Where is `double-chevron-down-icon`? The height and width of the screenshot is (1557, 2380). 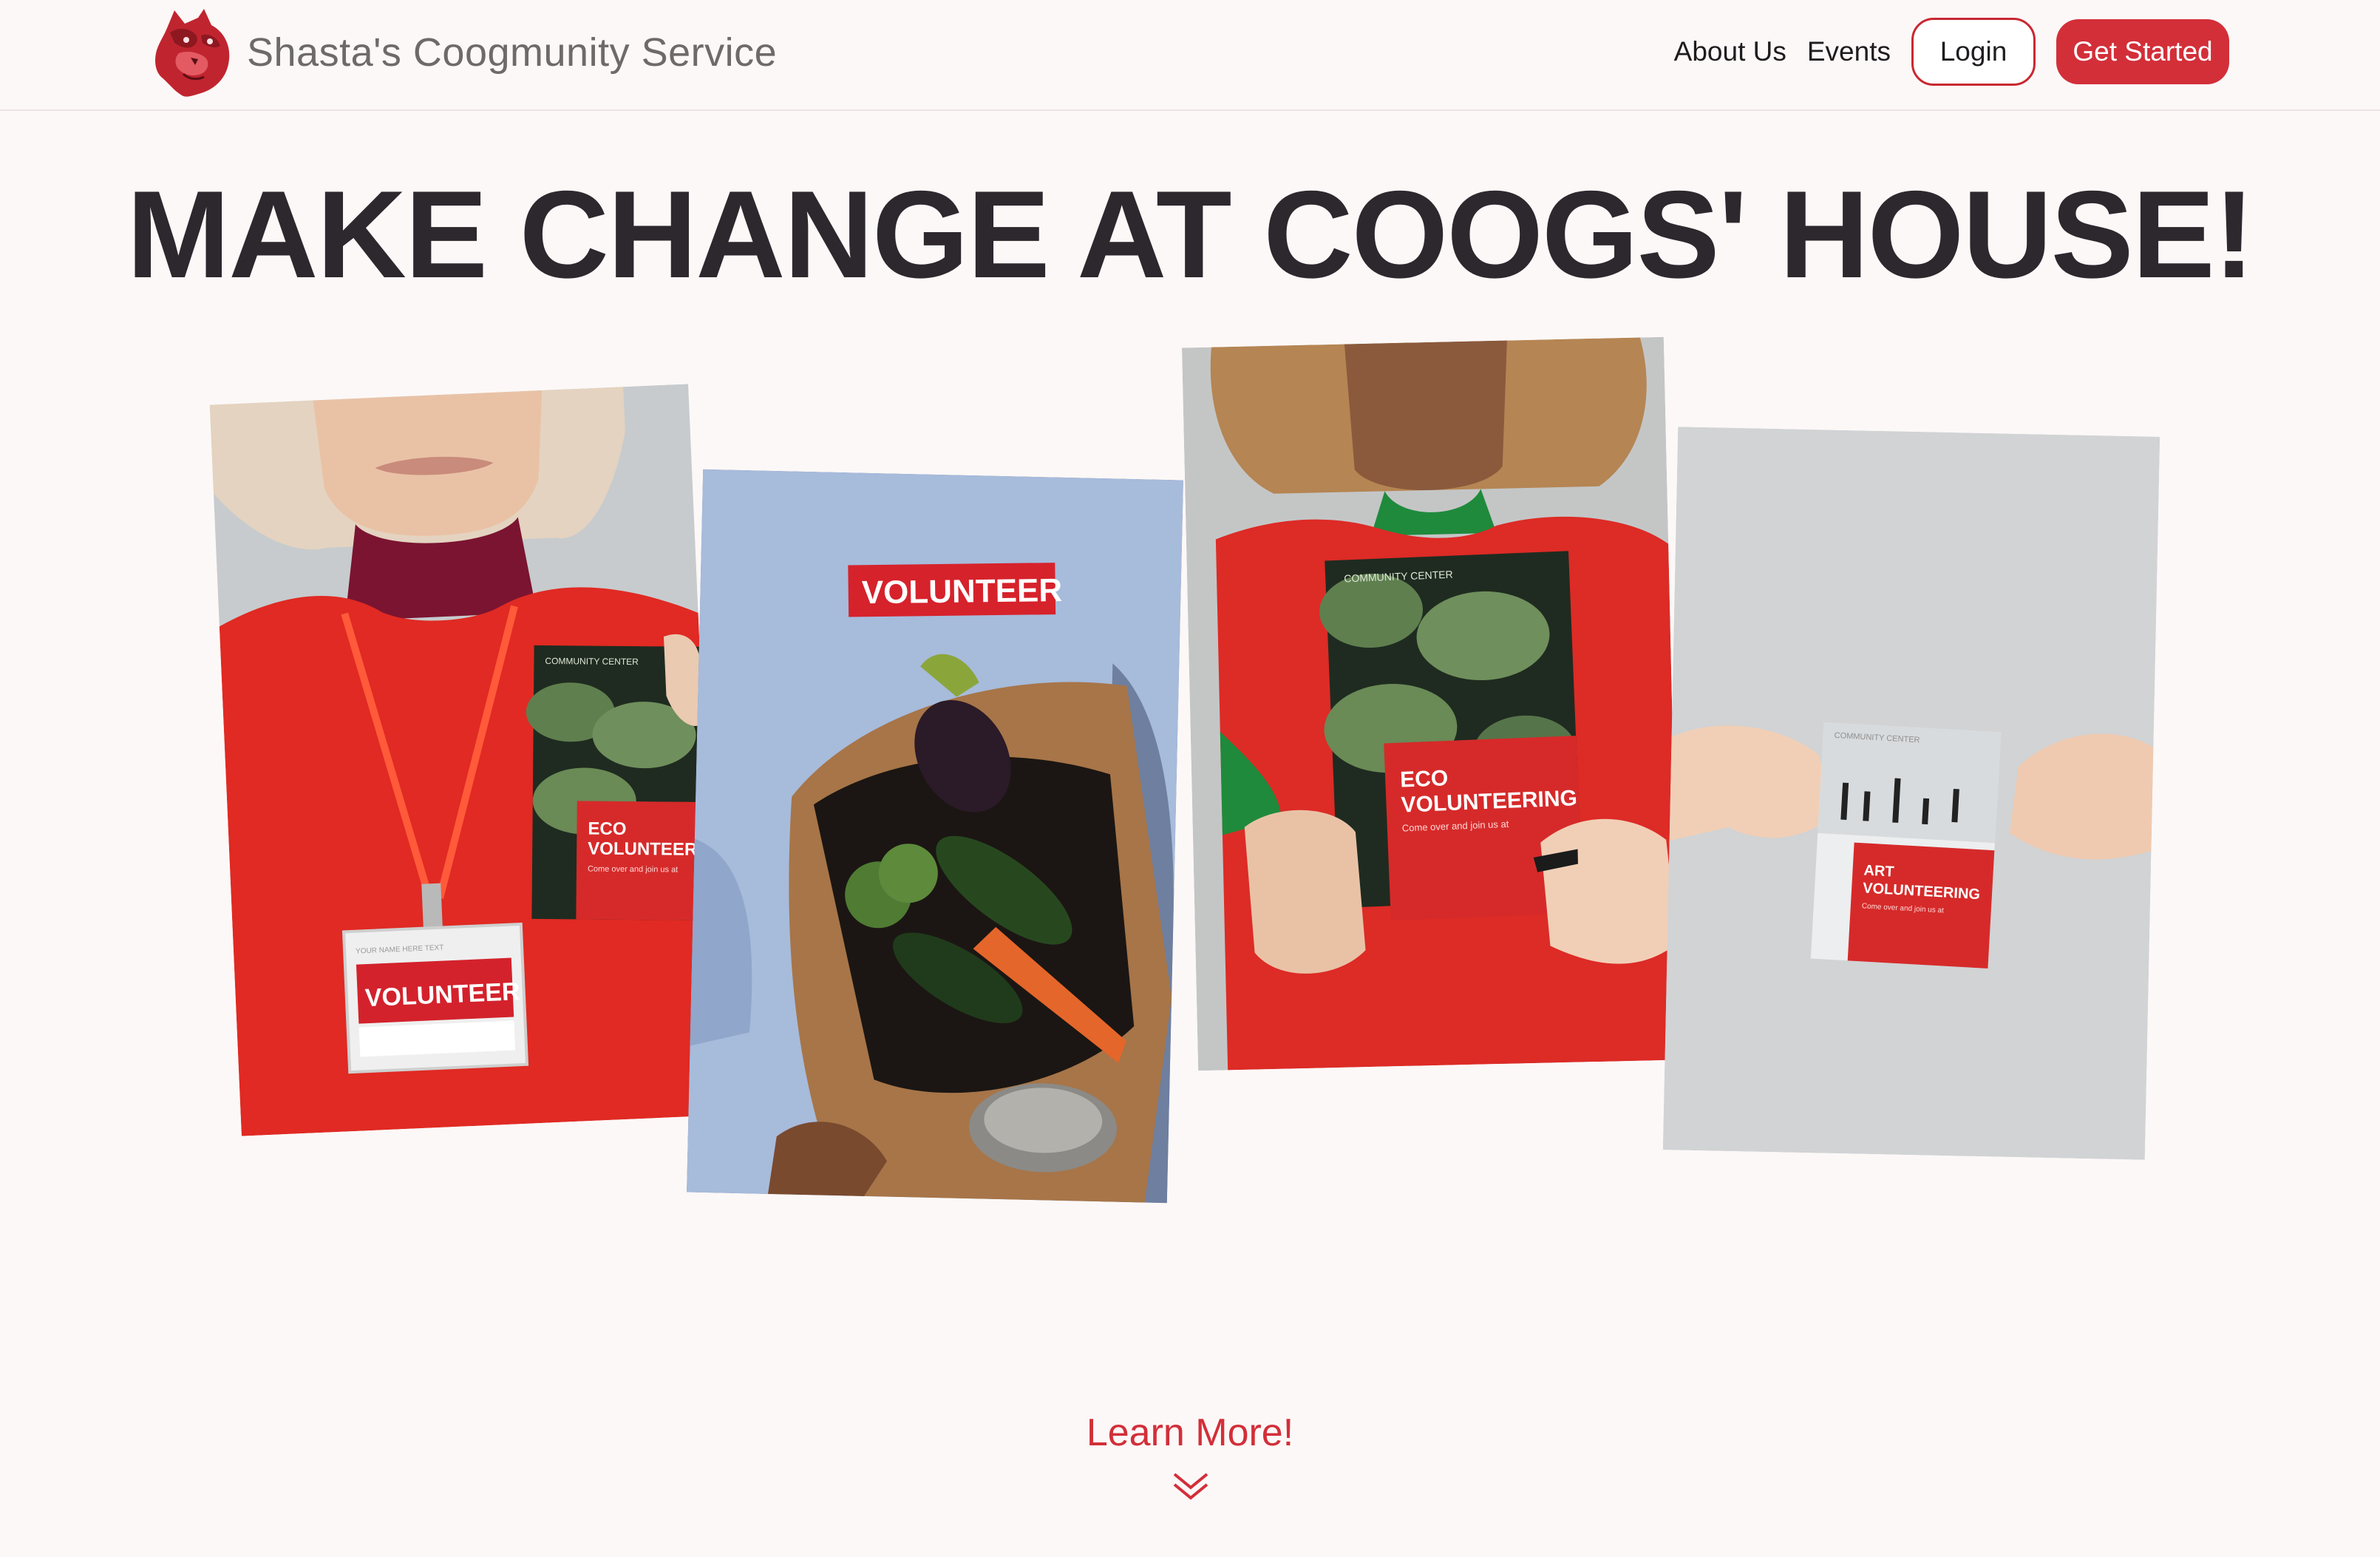 double-chevron-down-icon is located at coordinates (1191, 1487).